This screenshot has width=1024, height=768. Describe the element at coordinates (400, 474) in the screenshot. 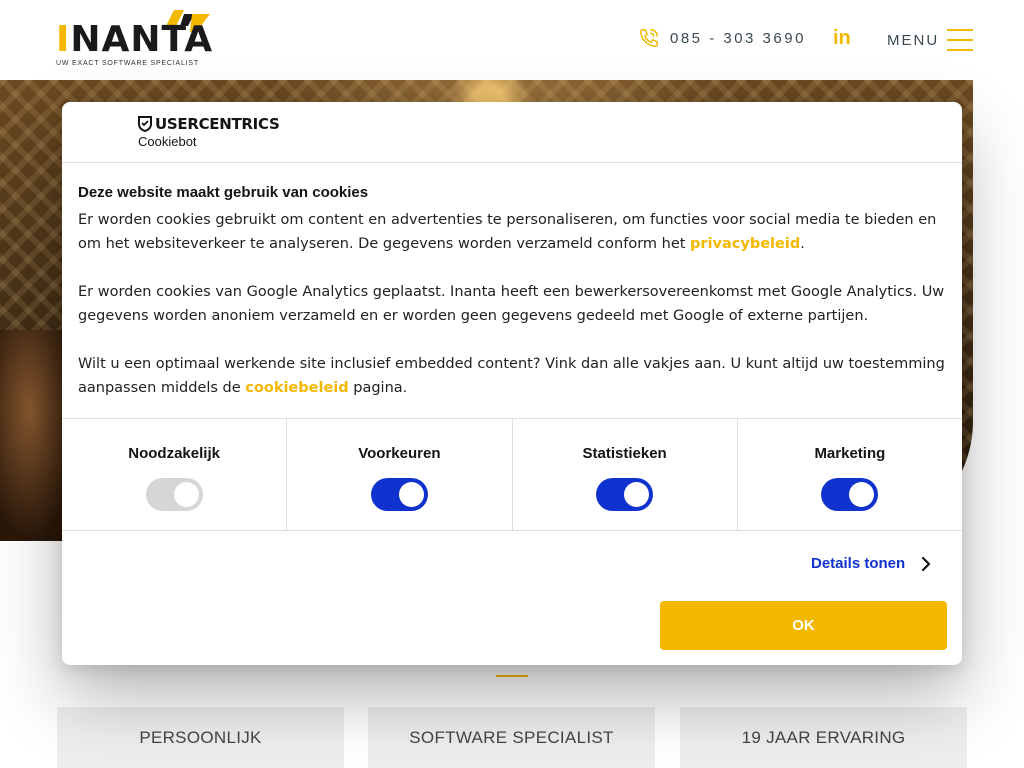

I see `category-preferences: Voorkeuren` at that location.